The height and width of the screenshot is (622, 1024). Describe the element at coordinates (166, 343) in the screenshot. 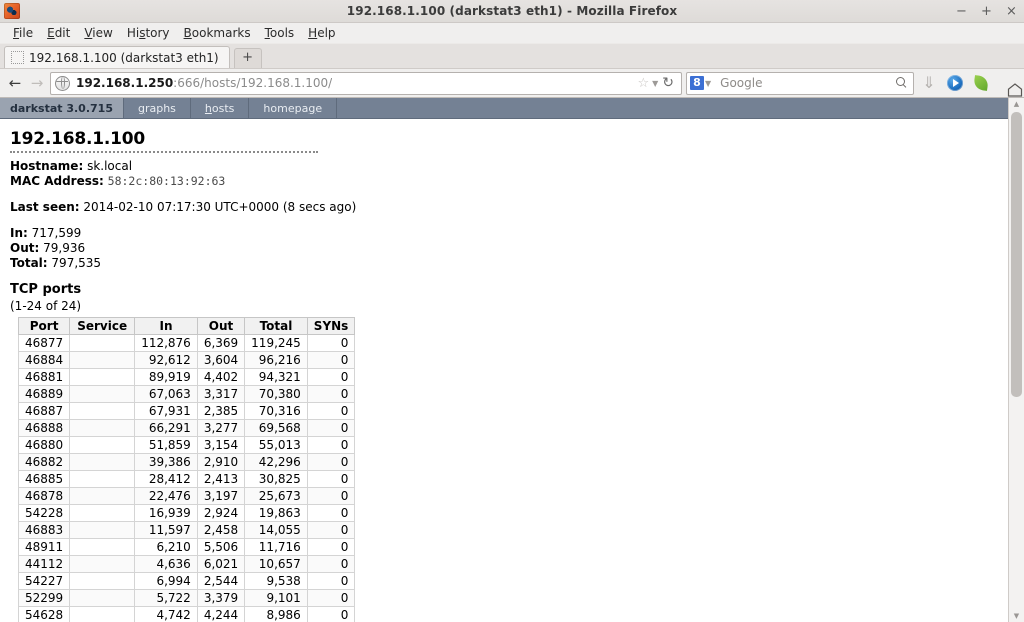

I see `cell-in: 112,876` at that location.